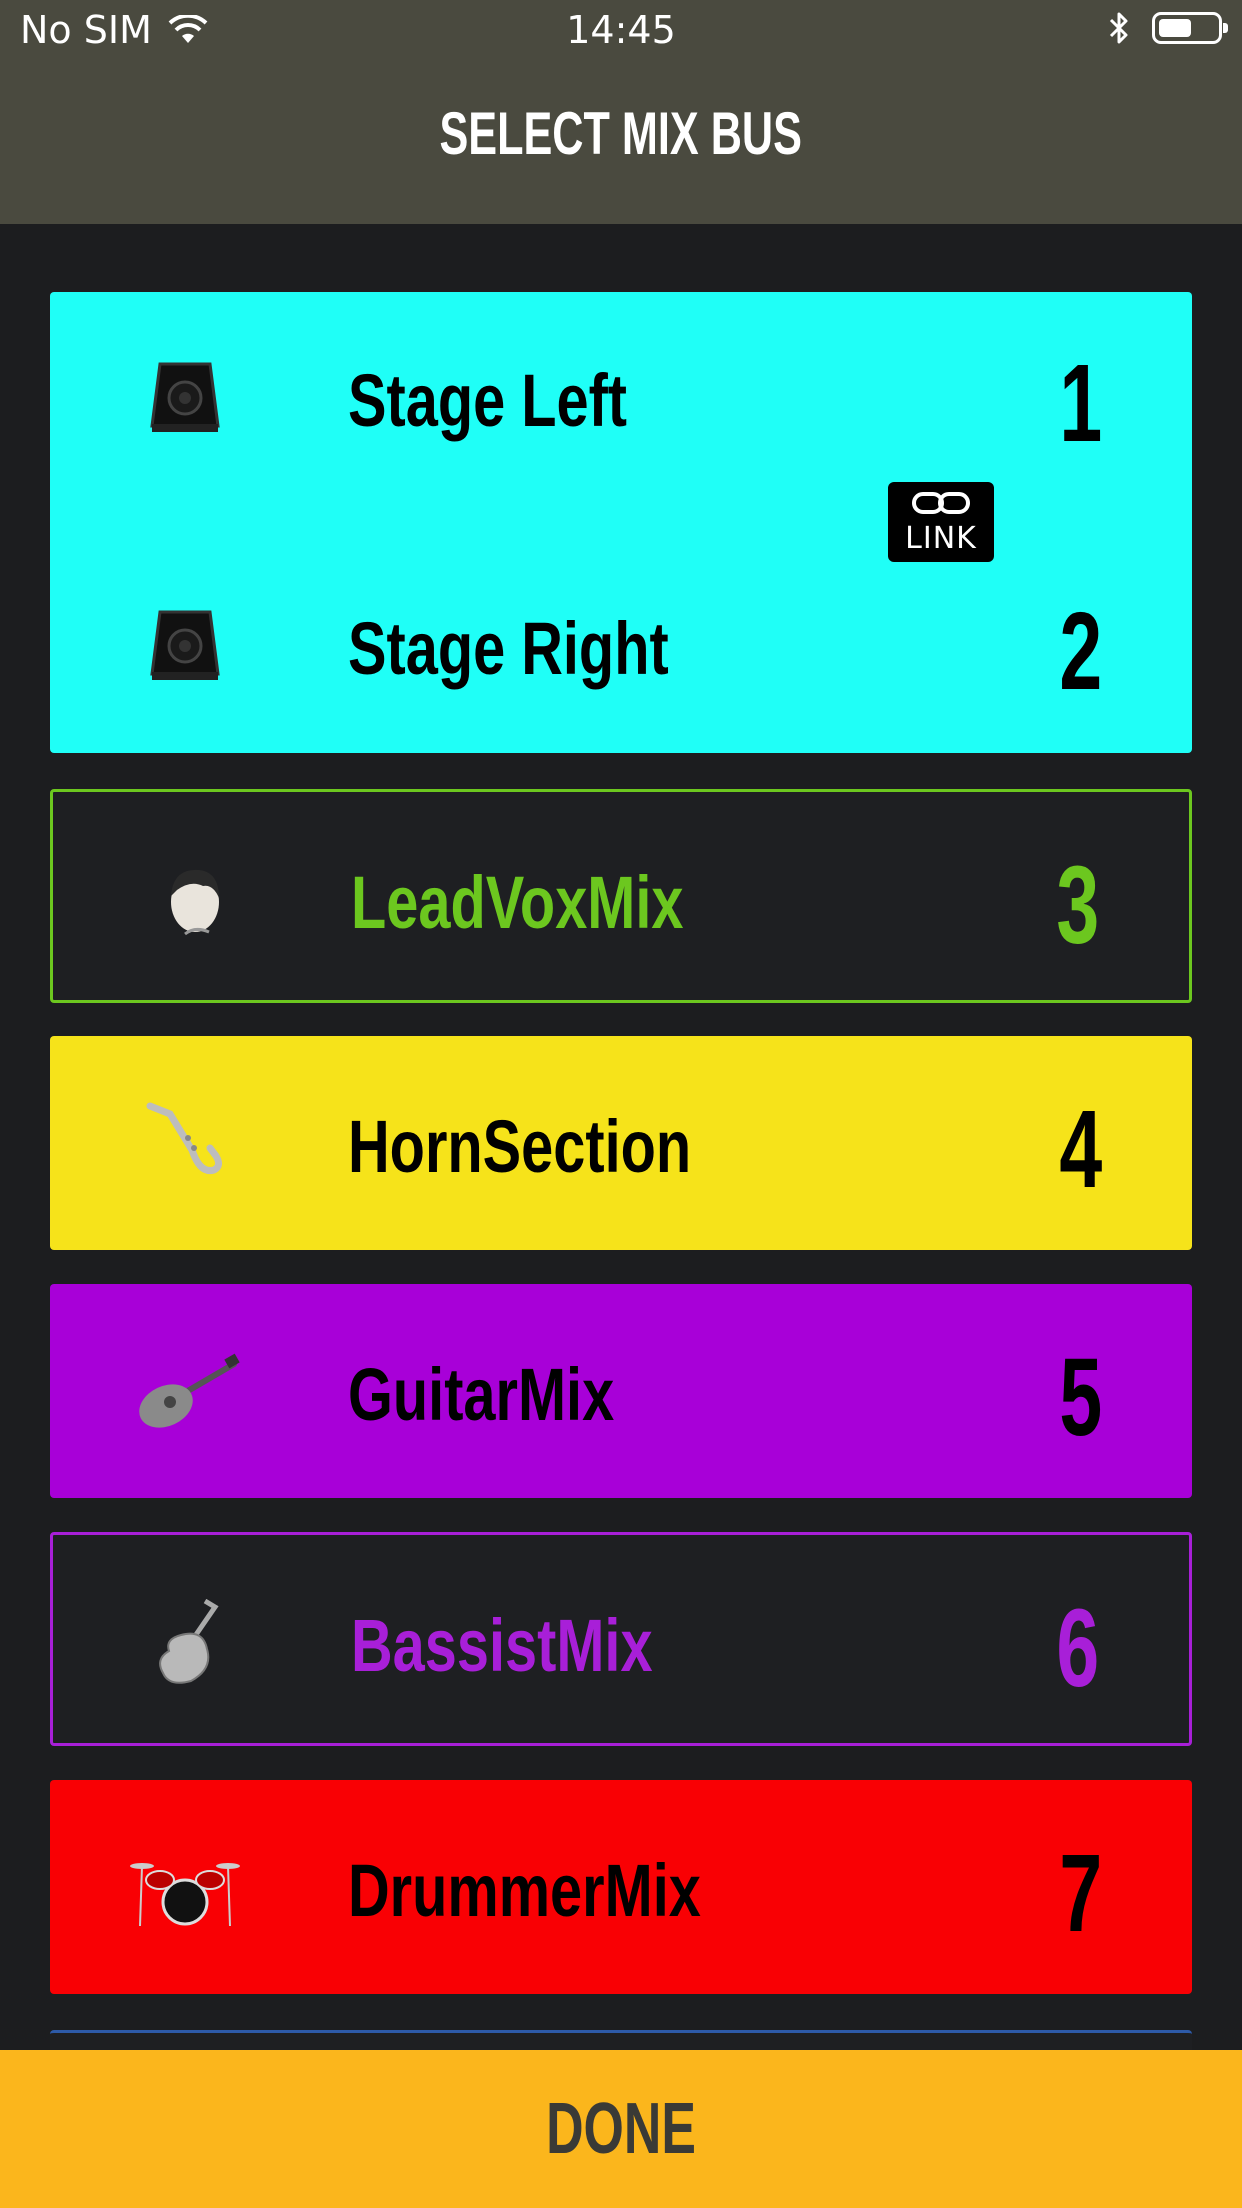 This screenshot has width=1242, height=2208. I want to click on link-label: LINK, so click(941, 538).